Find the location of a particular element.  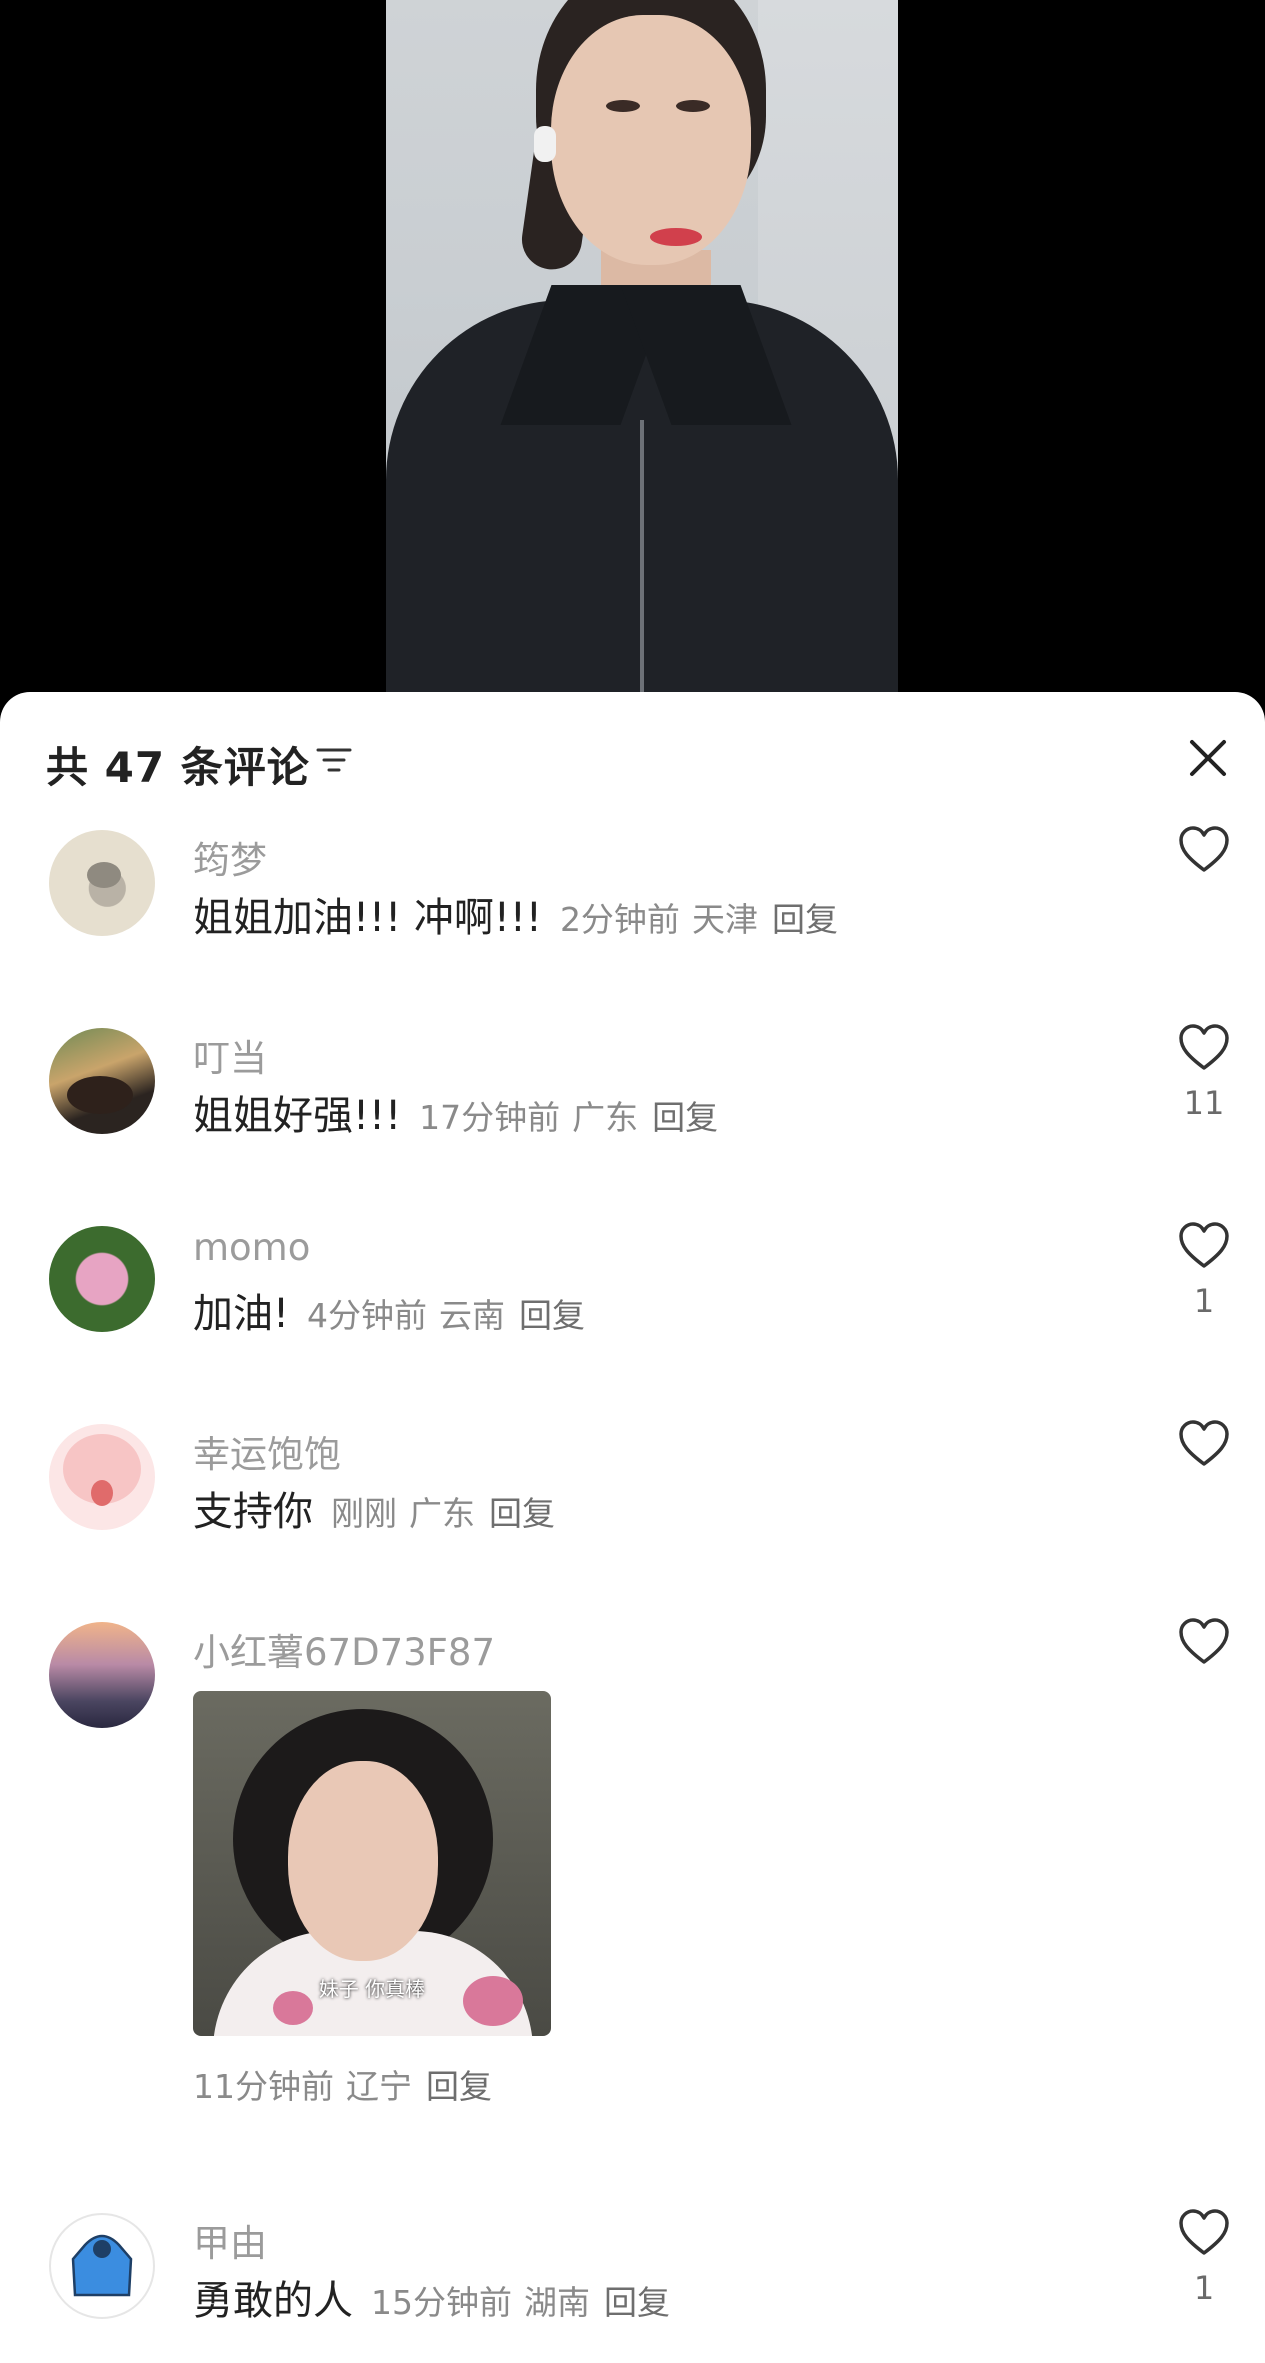

comment-time: 刚刚 is located at coordinates (364, 1513).